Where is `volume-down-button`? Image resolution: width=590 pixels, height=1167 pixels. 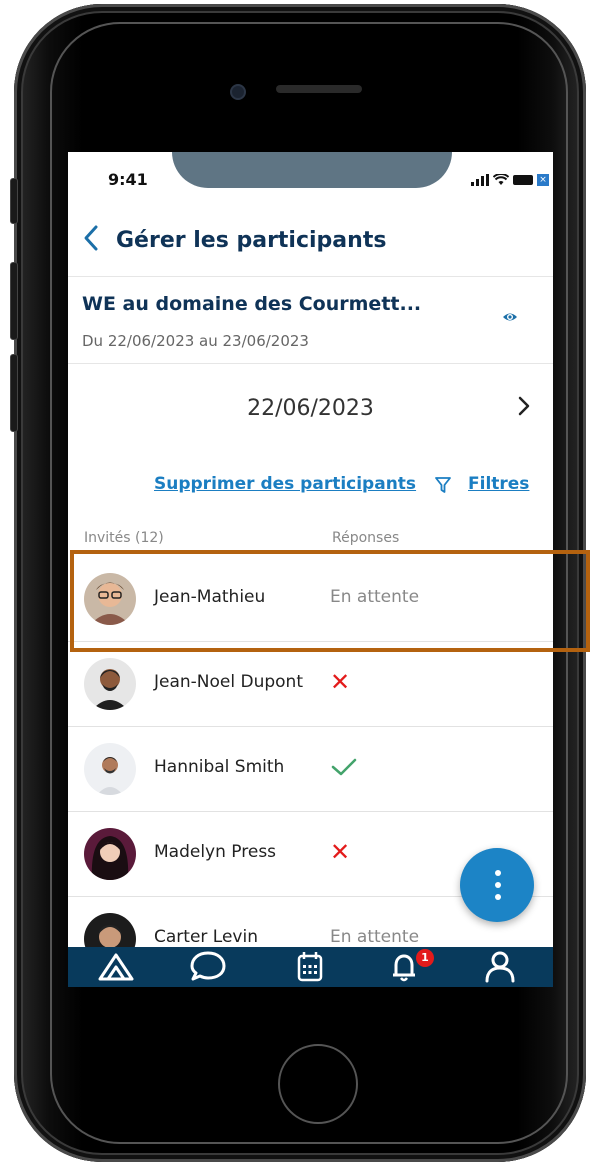
volume-down-button is located at coordinates (14, 393).